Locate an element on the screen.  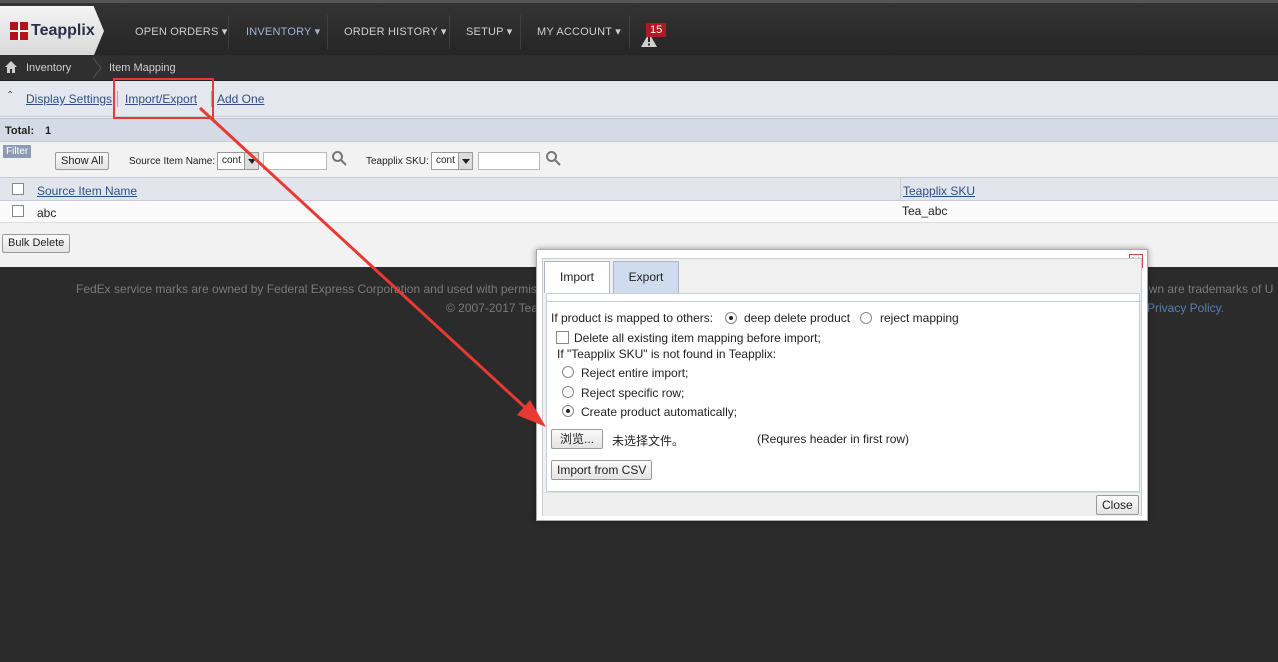
nav-inventory: INVENTORY ▾ is located at coordinates (283, 31).